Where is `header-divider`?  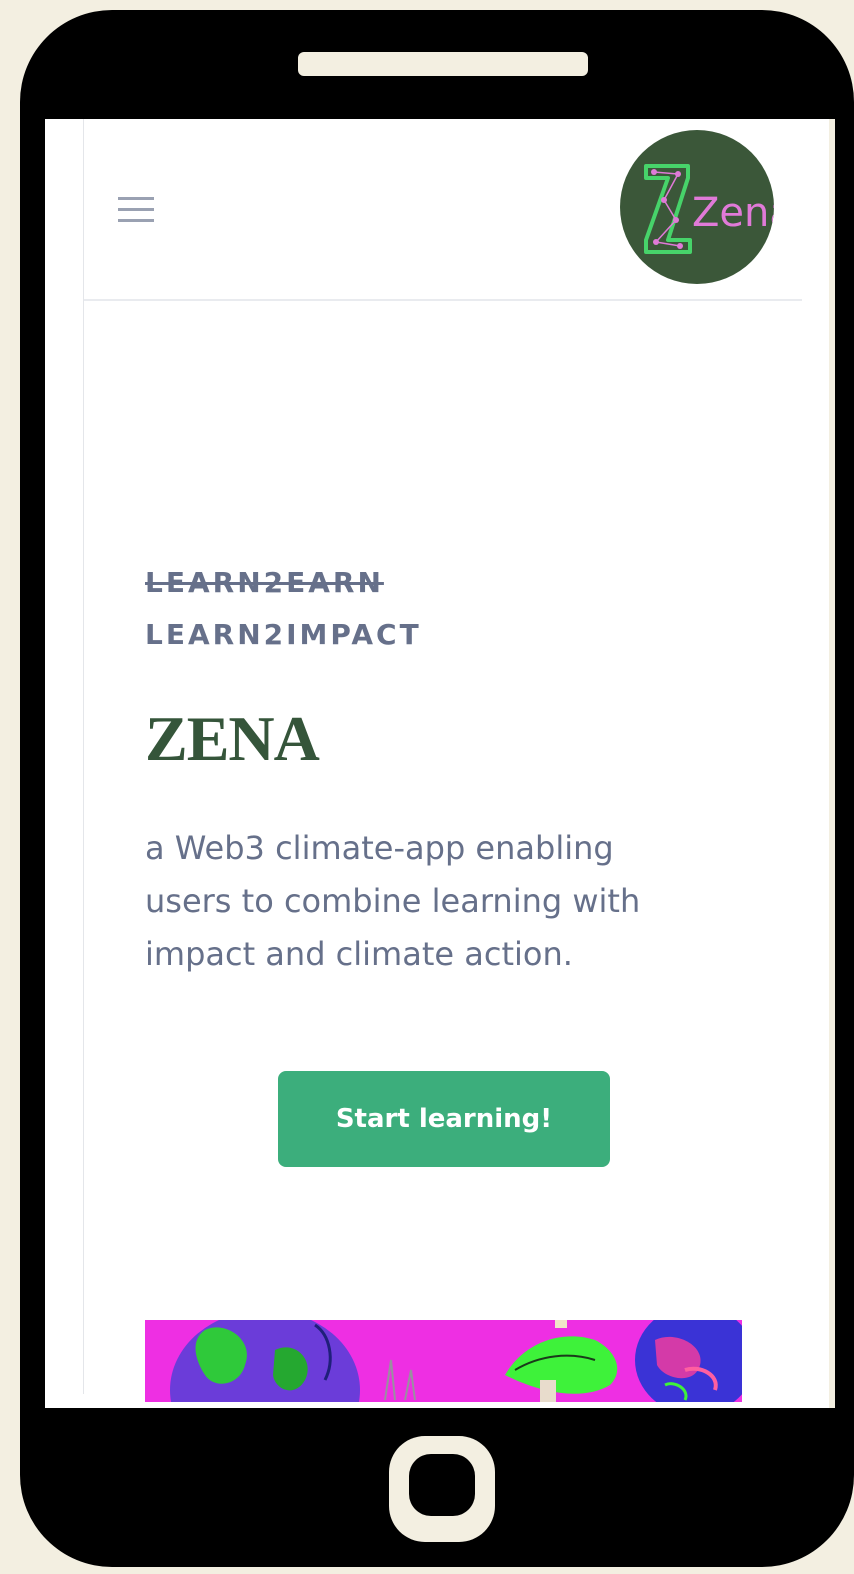 header-divider is located at coordinates (443, 300).